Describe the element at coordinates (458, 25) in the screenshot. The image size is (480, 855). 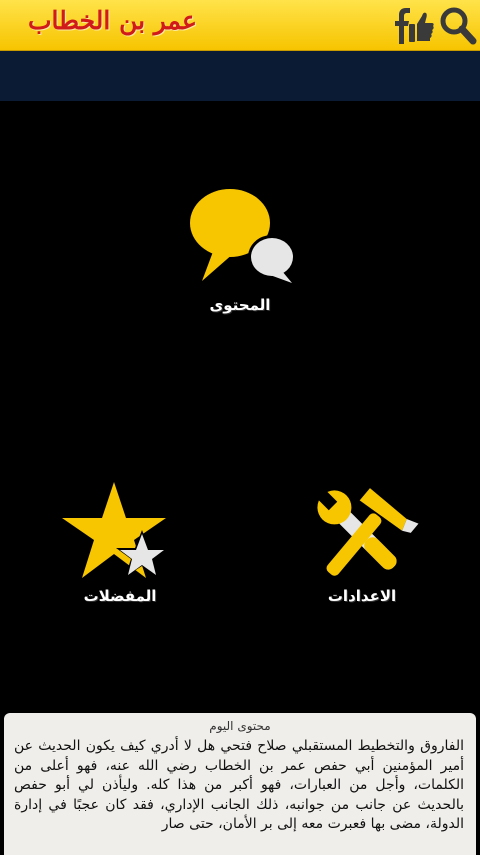
I see `search-icon` at that location.